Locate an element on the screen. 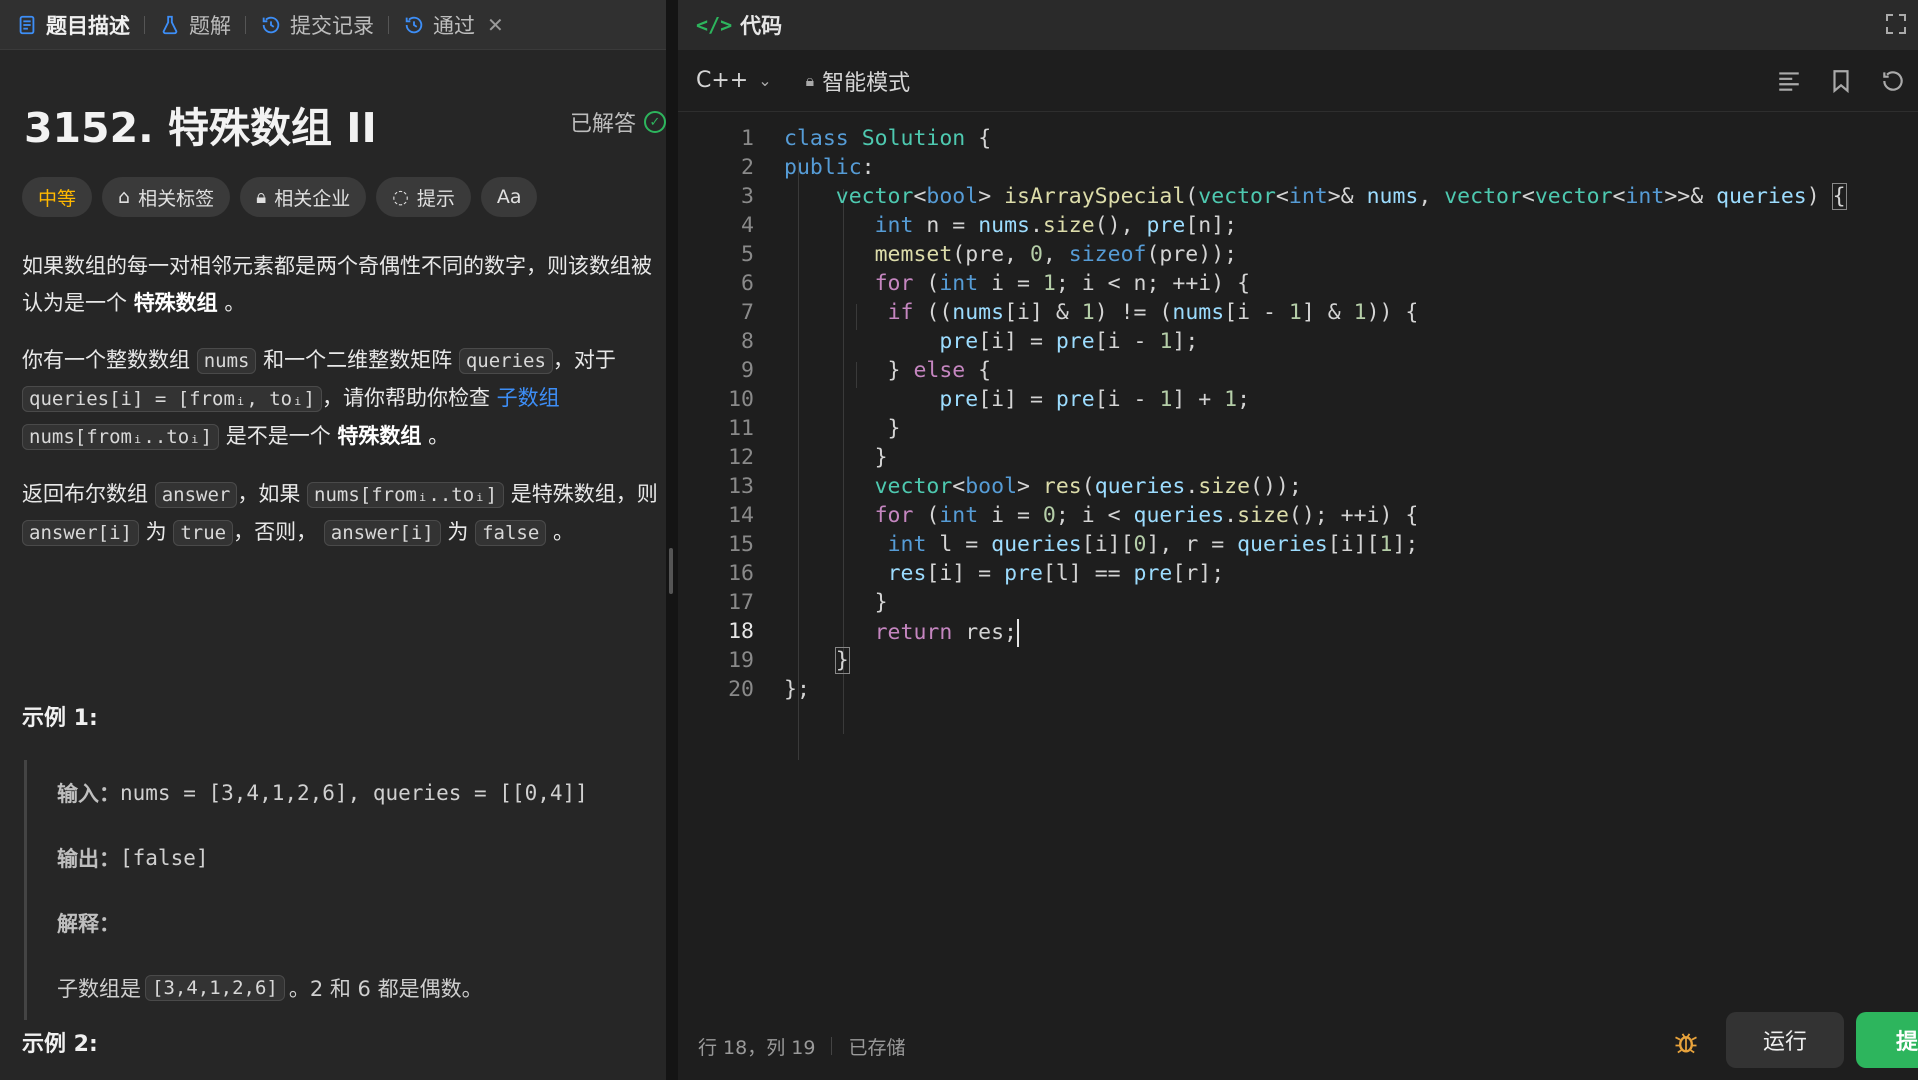 The height and width of the screenshot is (1080, 1918). editor-toolbar: C++ ⌄ 🔒︎ 智能模式 is located at coordinates (1298, 81).